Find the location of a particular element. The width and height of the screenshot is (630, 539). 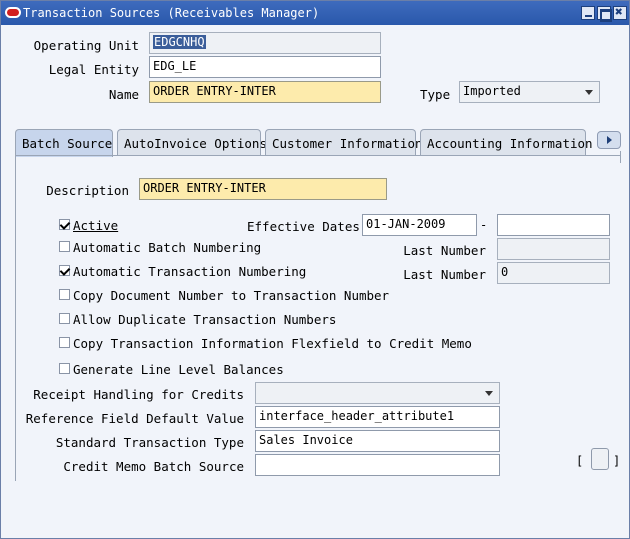

allow-duplicate-checkbox is located at coordinates (64, 318).